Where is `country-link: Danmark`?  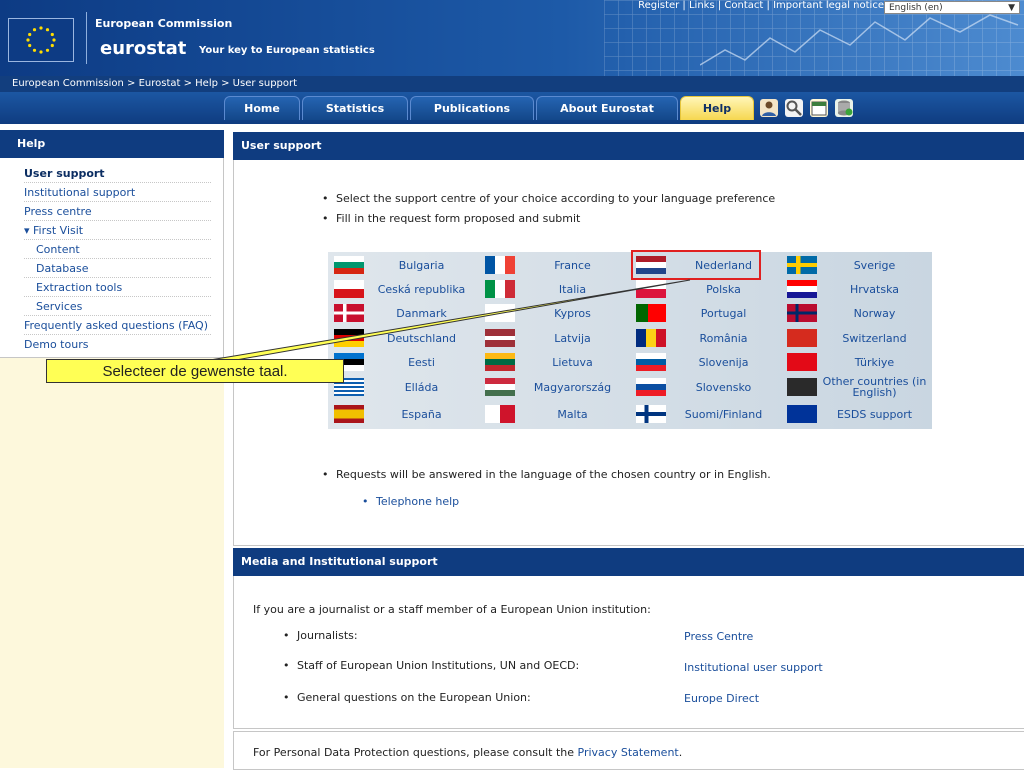 country-link: Danmark is located at coordinates (421, 313).